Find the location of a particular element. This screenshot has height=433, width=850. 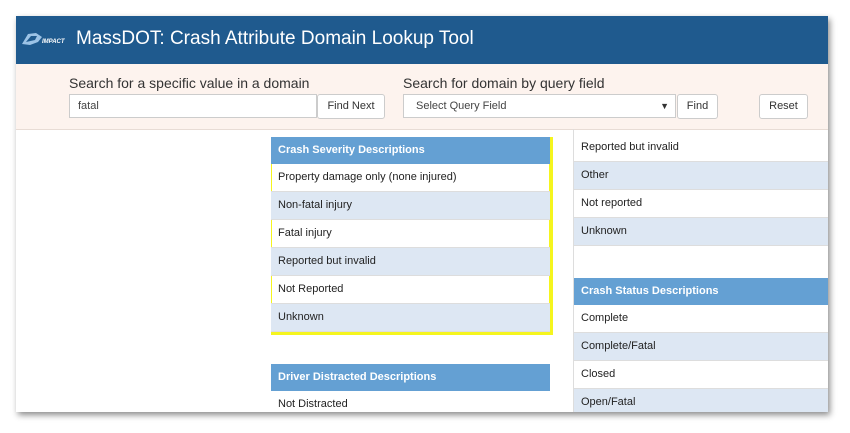

list-item: Complete is located at coordinates (701, 319).